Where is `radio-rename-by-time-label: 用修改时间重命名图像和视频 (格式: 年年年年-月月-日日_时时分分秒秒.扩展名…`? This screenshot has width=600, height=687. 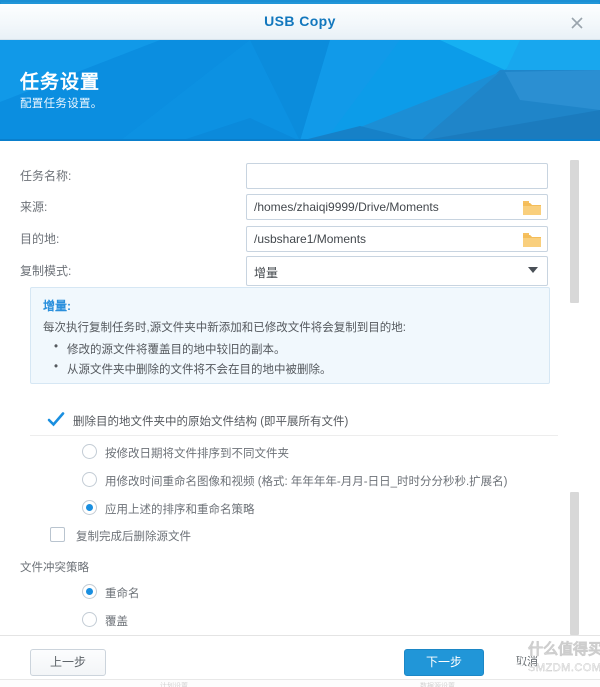 radio-rename-by-time-label: 用修改时间重命名图像和视频 (格式: 年年年年-月月-日日_时时分分秒秒.扩展名… is located at coordinates (306, 481).